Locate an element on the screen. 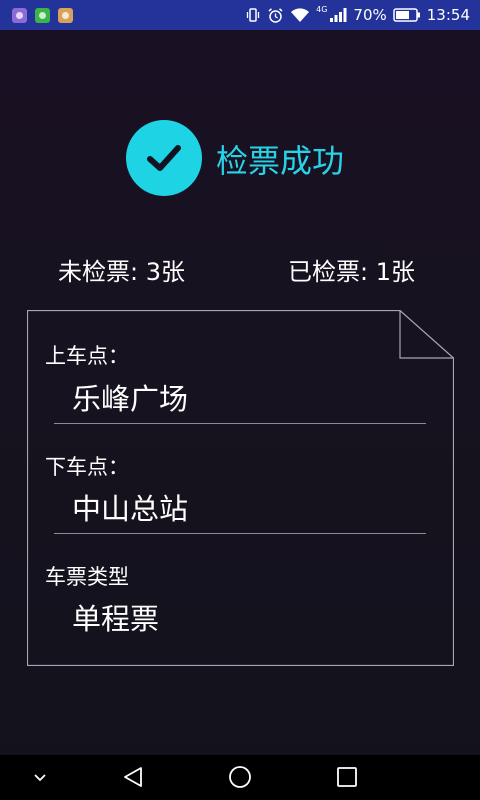 The width and height of the screenshot is (480, 800). collapse-icon is located at coordinates (40, 777).